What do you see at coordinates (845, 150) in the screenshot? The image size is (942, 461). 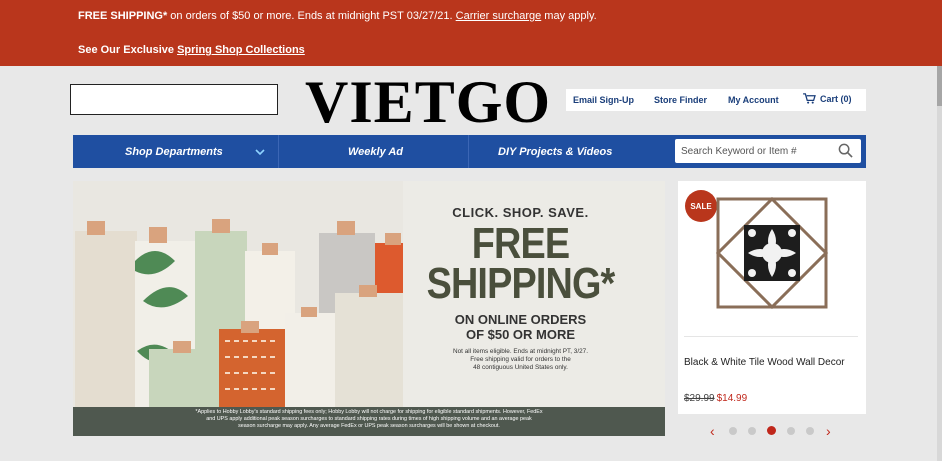 I see `search-icon` at bounding box center [845, 150].